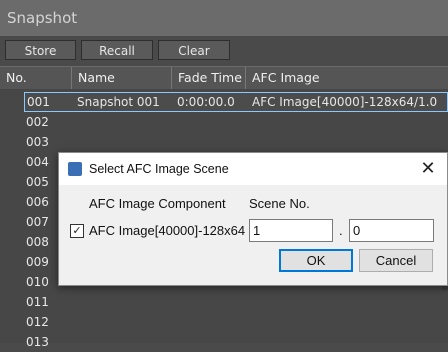 The image size is (448, 352). I want to click on column-header-afc-image: AFC Image, so click(347, 78).